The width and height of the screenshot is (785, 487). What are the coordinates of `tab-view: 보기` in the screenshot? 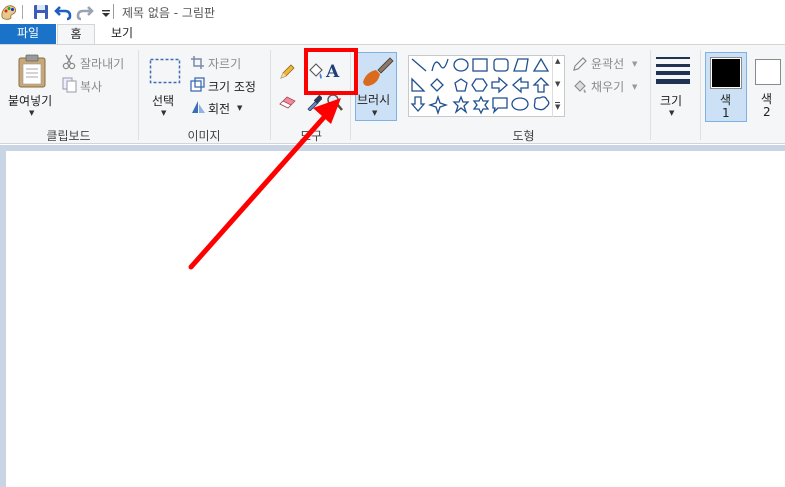 It's located at (122, 34).